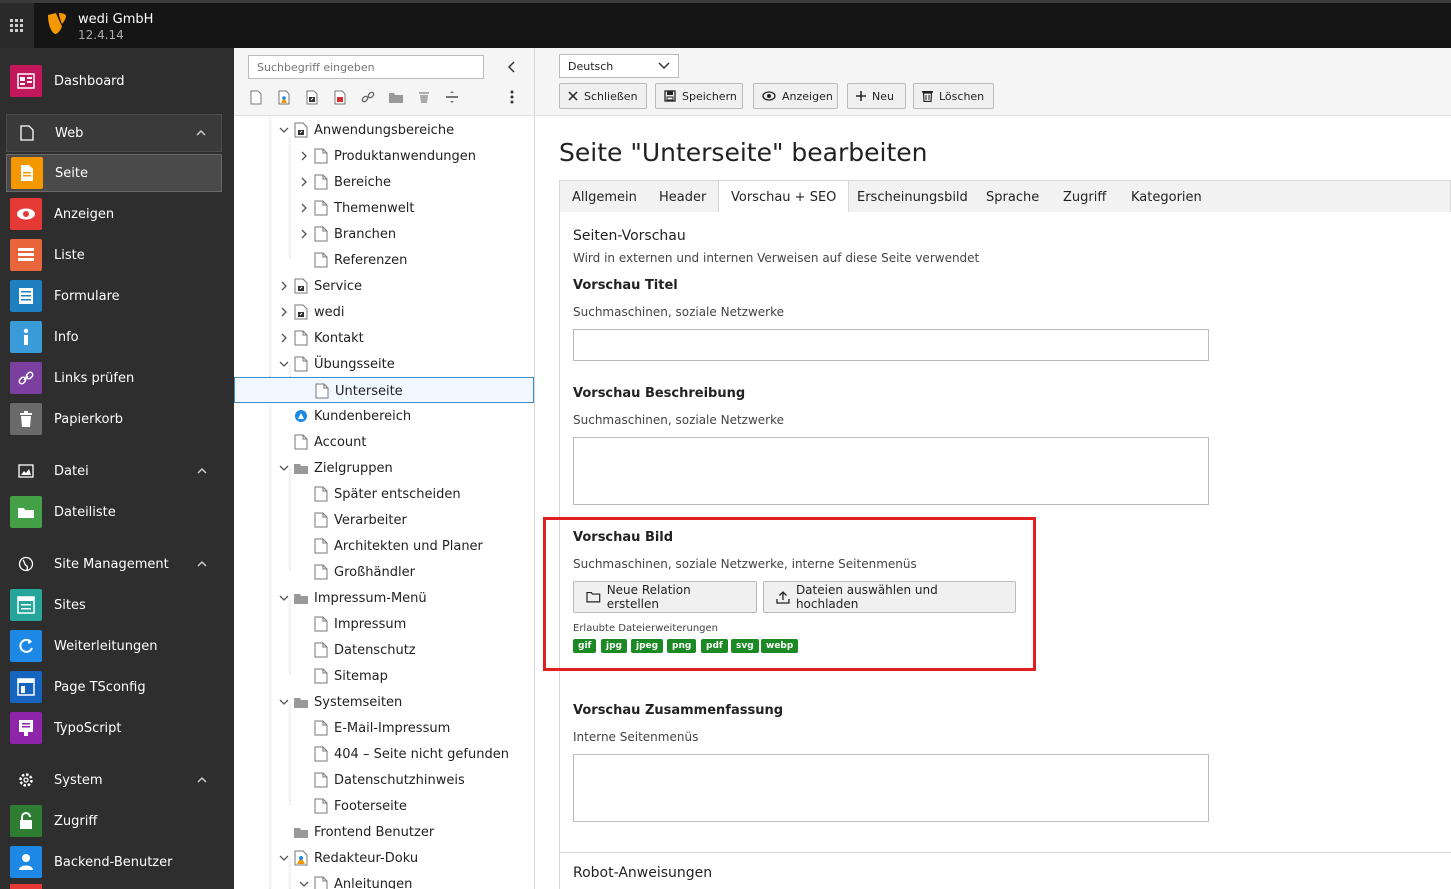 Image resolution: width=1451 pixels, height=889 pixels. I want to click on tree-node: Footerseite, so click(384, 806).